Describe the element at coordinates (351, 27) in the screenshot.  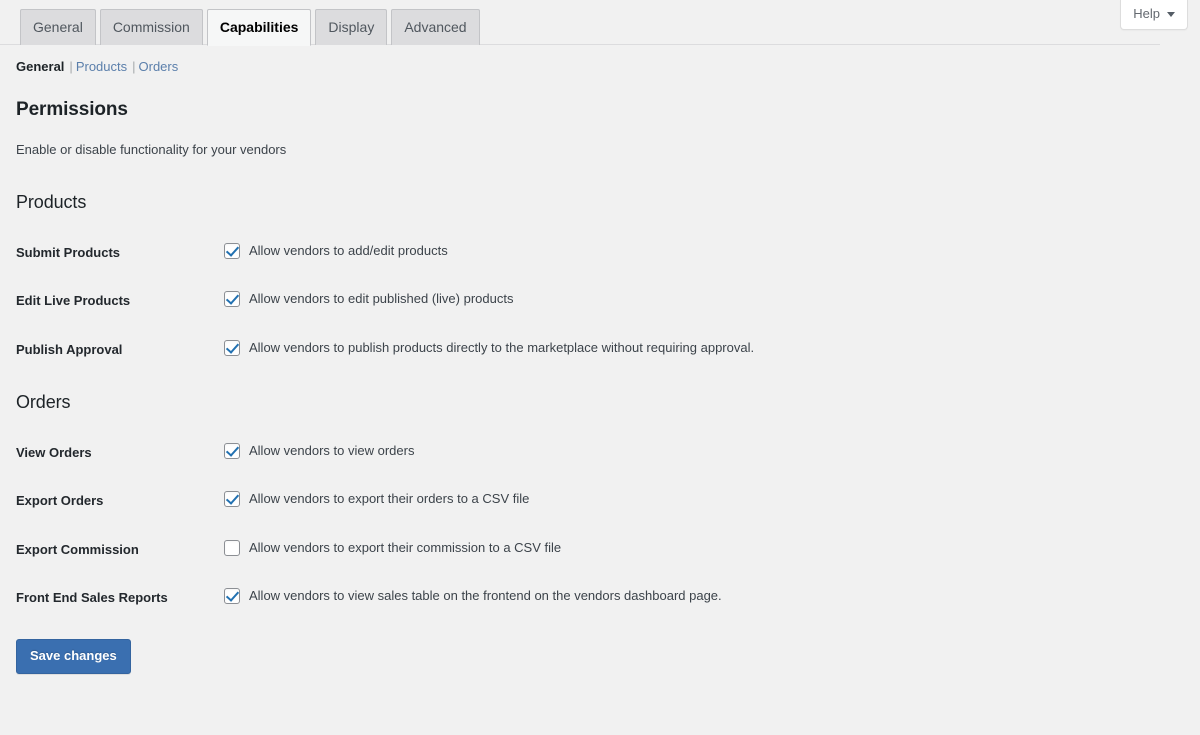
I see `tab-display: Display` at that location.